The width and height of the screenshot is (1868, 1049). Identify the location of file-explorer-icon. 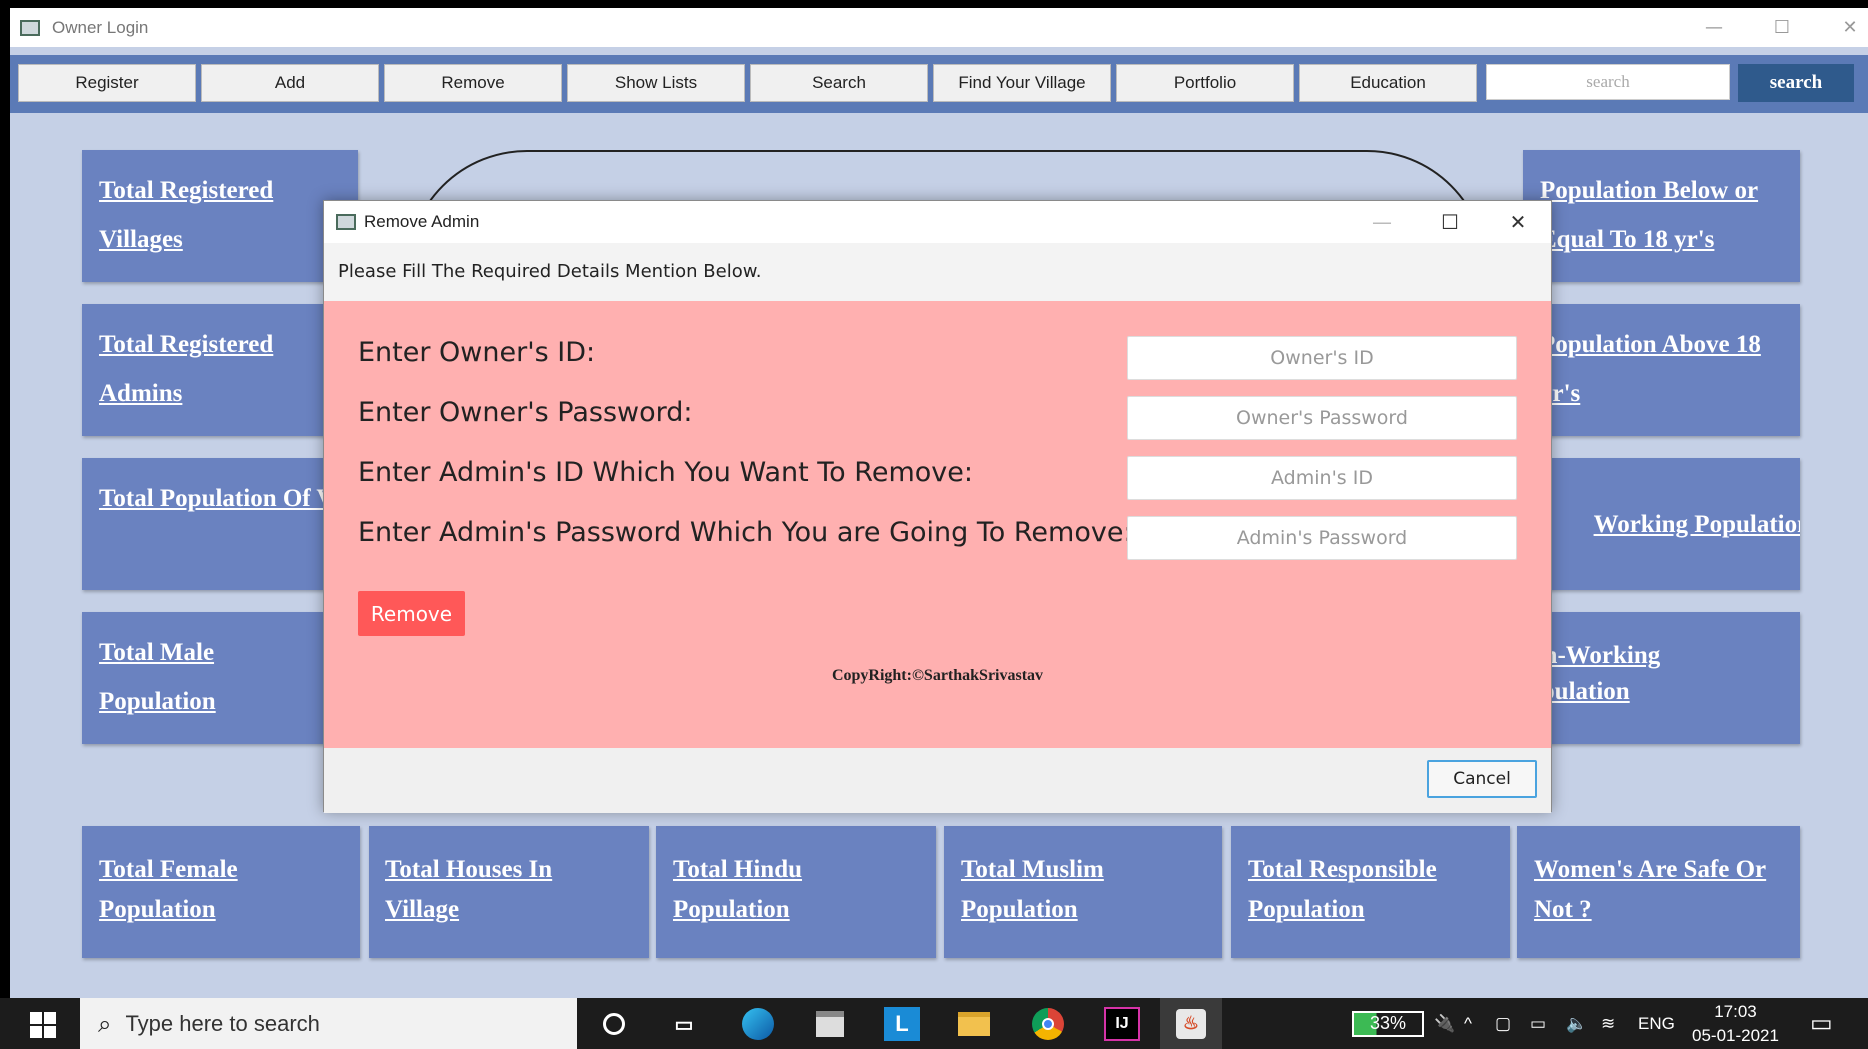
(974, 1024).